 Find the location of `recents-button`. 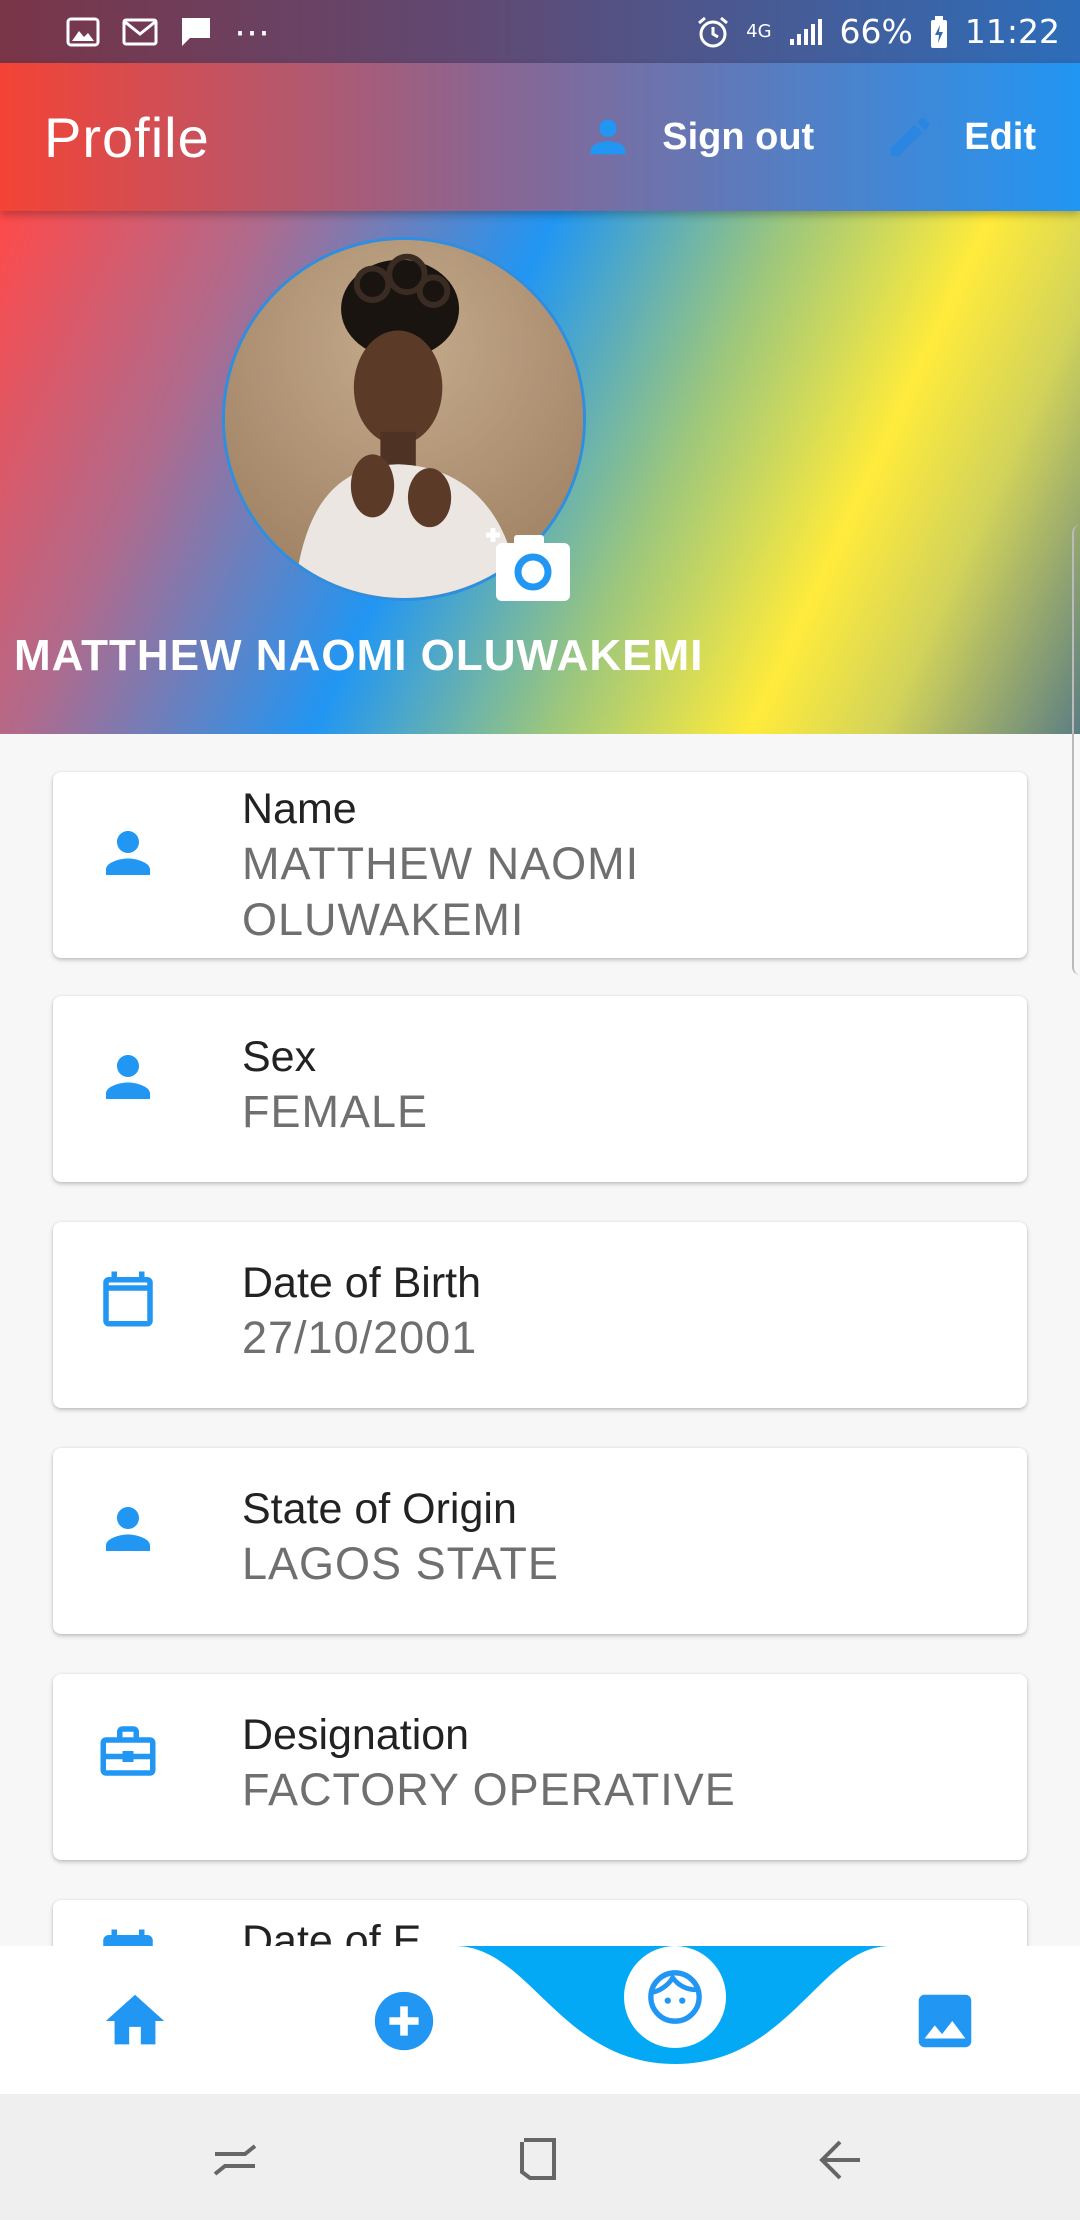

recents-button is located at coordinates (235, 2160).